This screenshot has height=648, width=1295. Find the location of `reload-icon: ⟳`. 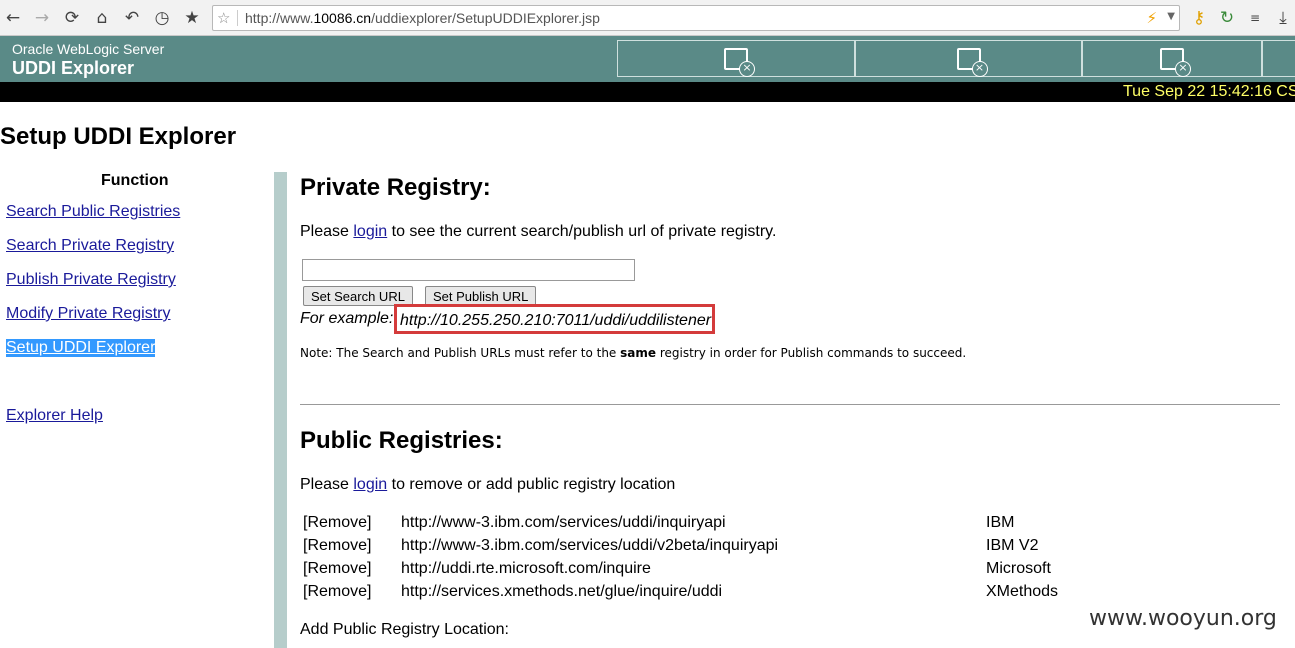

reload-icon: ⟳ is located at coordinates (72, 18).